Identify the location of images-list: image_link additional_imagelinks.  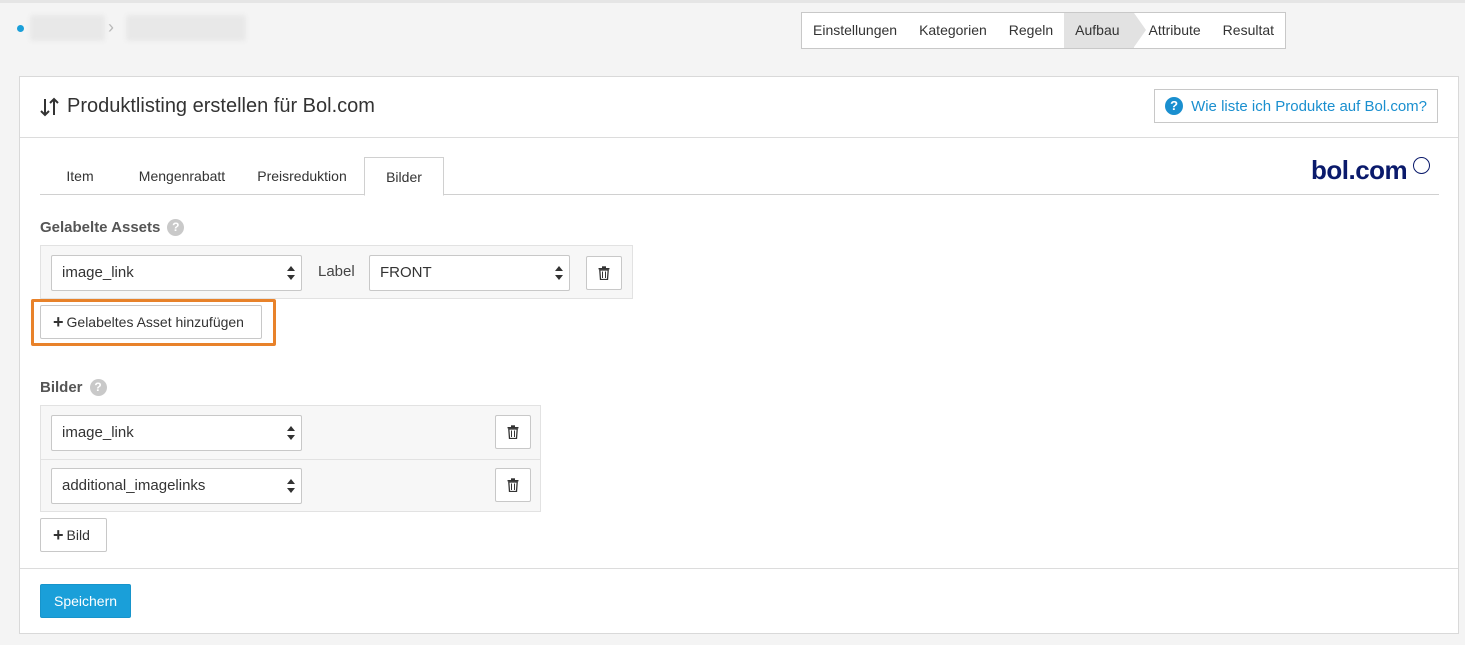
(290, 458).